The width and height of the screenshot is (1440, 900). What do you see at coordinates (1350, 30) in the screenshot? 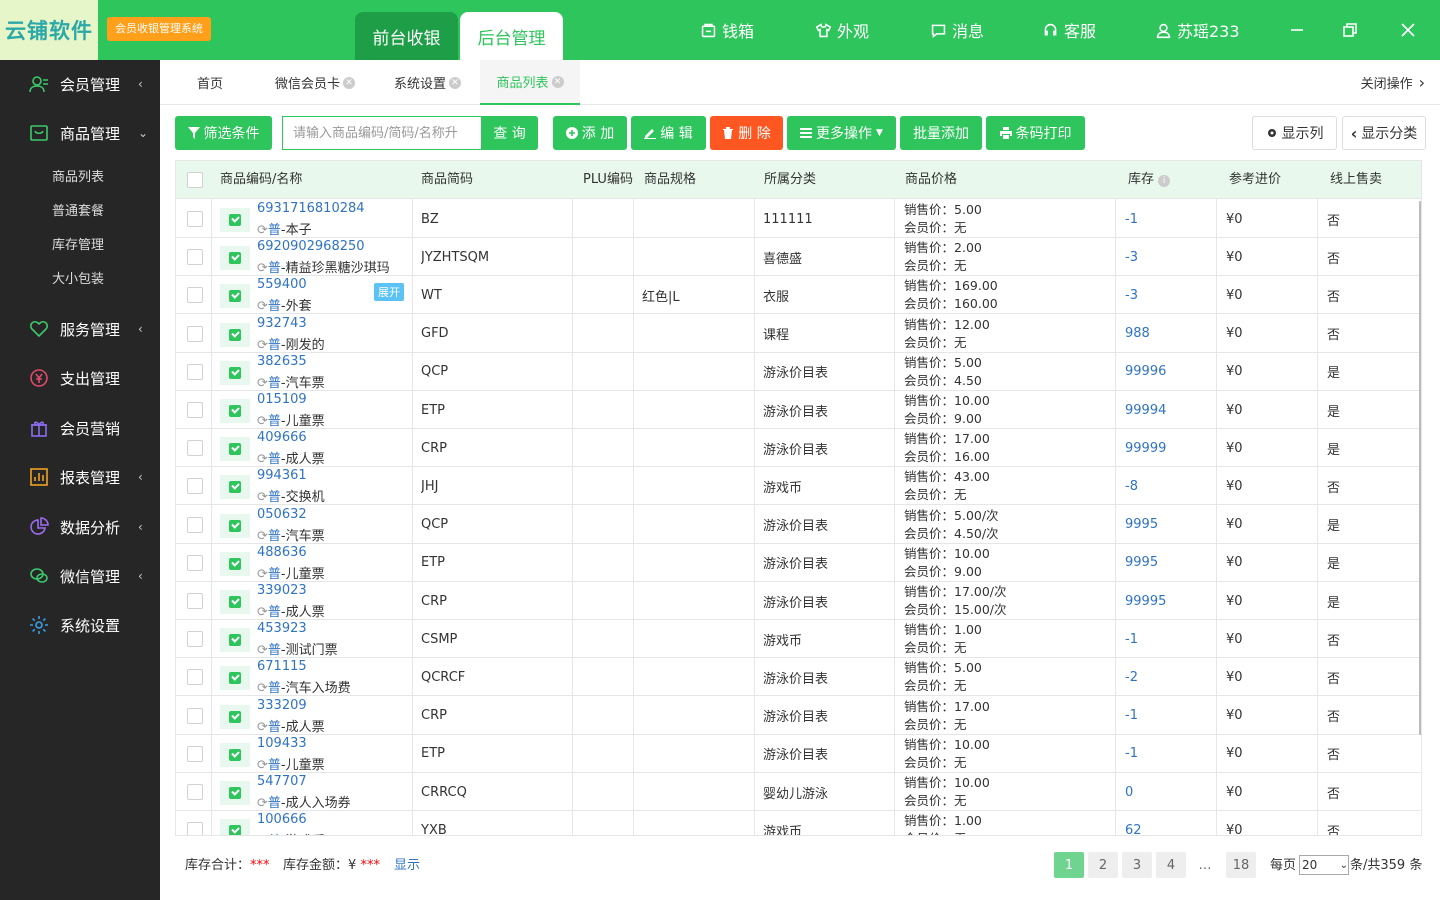
I see `restore-button` at bounding box center [1350, 30].